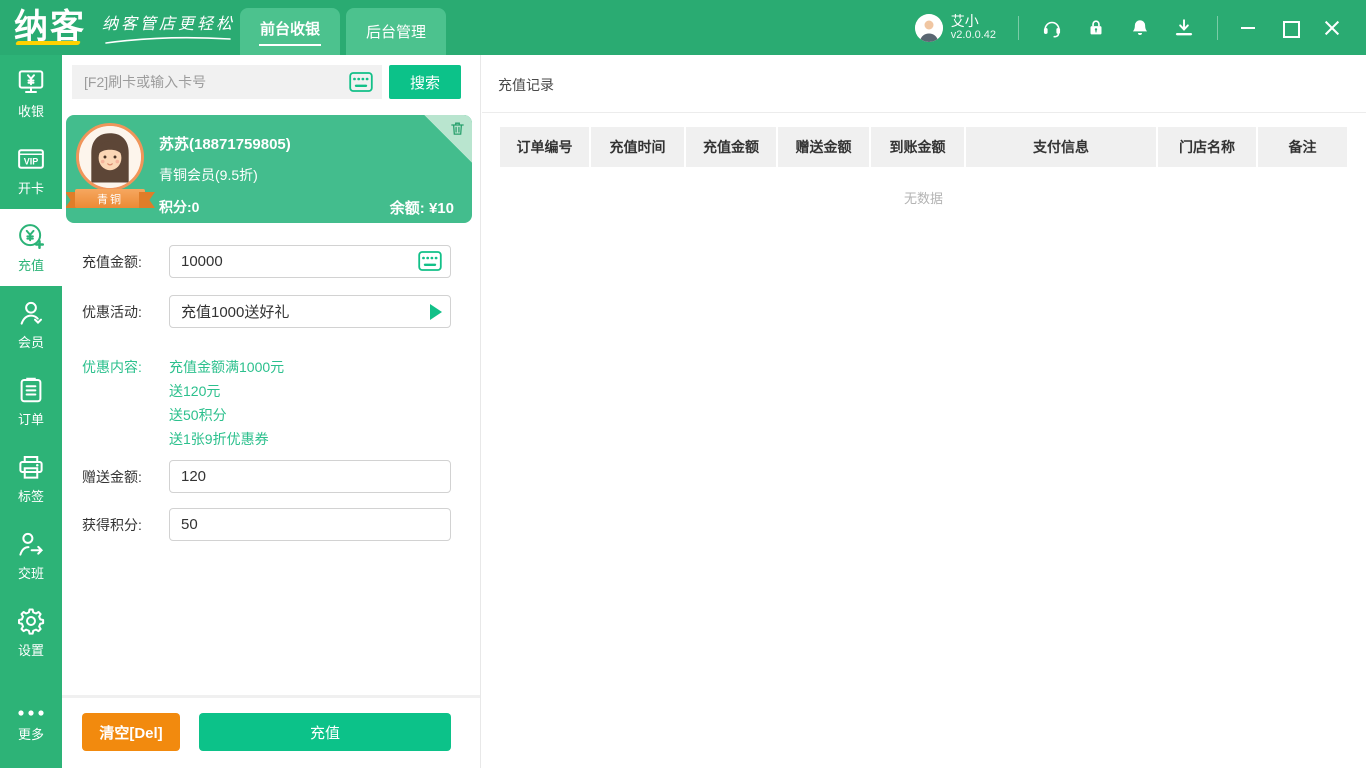  What do you see at coordinates (1052, 28) in the screenshot?
I see `customer-service-icon` at bounding box center [1052, 28].